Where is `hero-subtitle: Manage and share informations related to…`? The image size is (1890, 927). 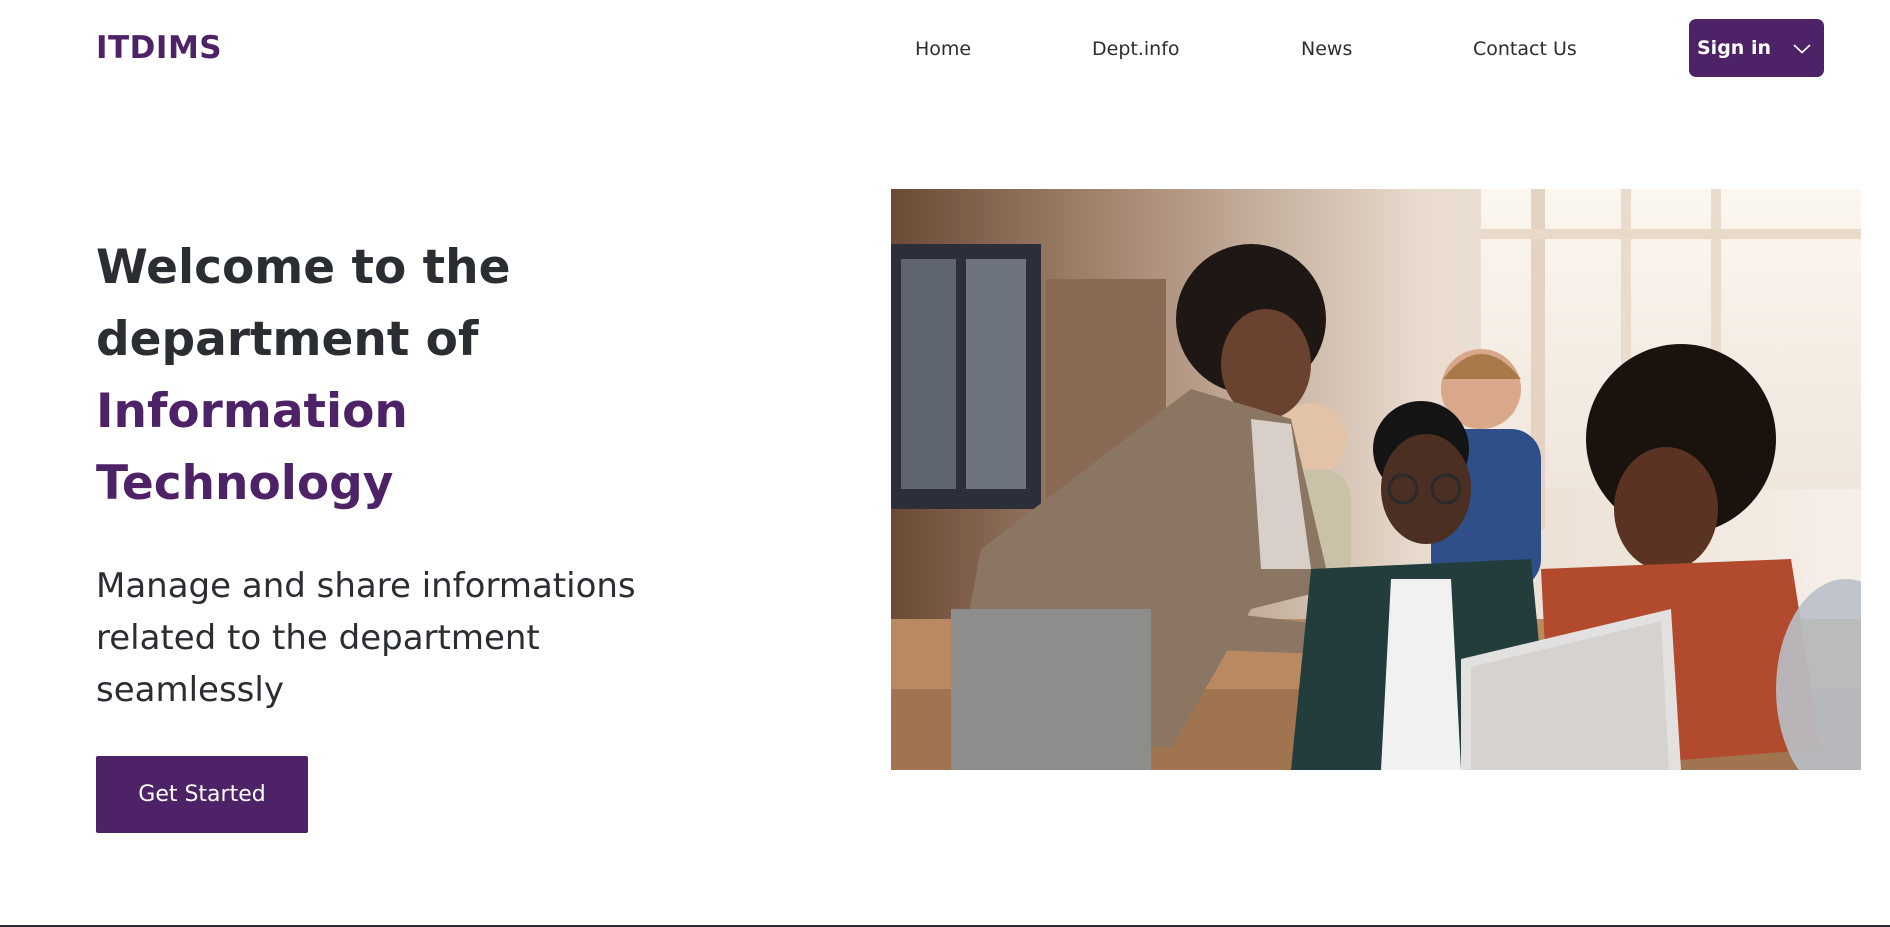 hero-subtitle: Manage and share informations related to… is located at coordinates (366, 638).